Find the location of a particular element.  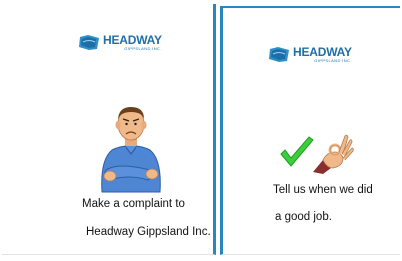

compliment-line-1: Tell us when we did is located at coordinates (323, 190).